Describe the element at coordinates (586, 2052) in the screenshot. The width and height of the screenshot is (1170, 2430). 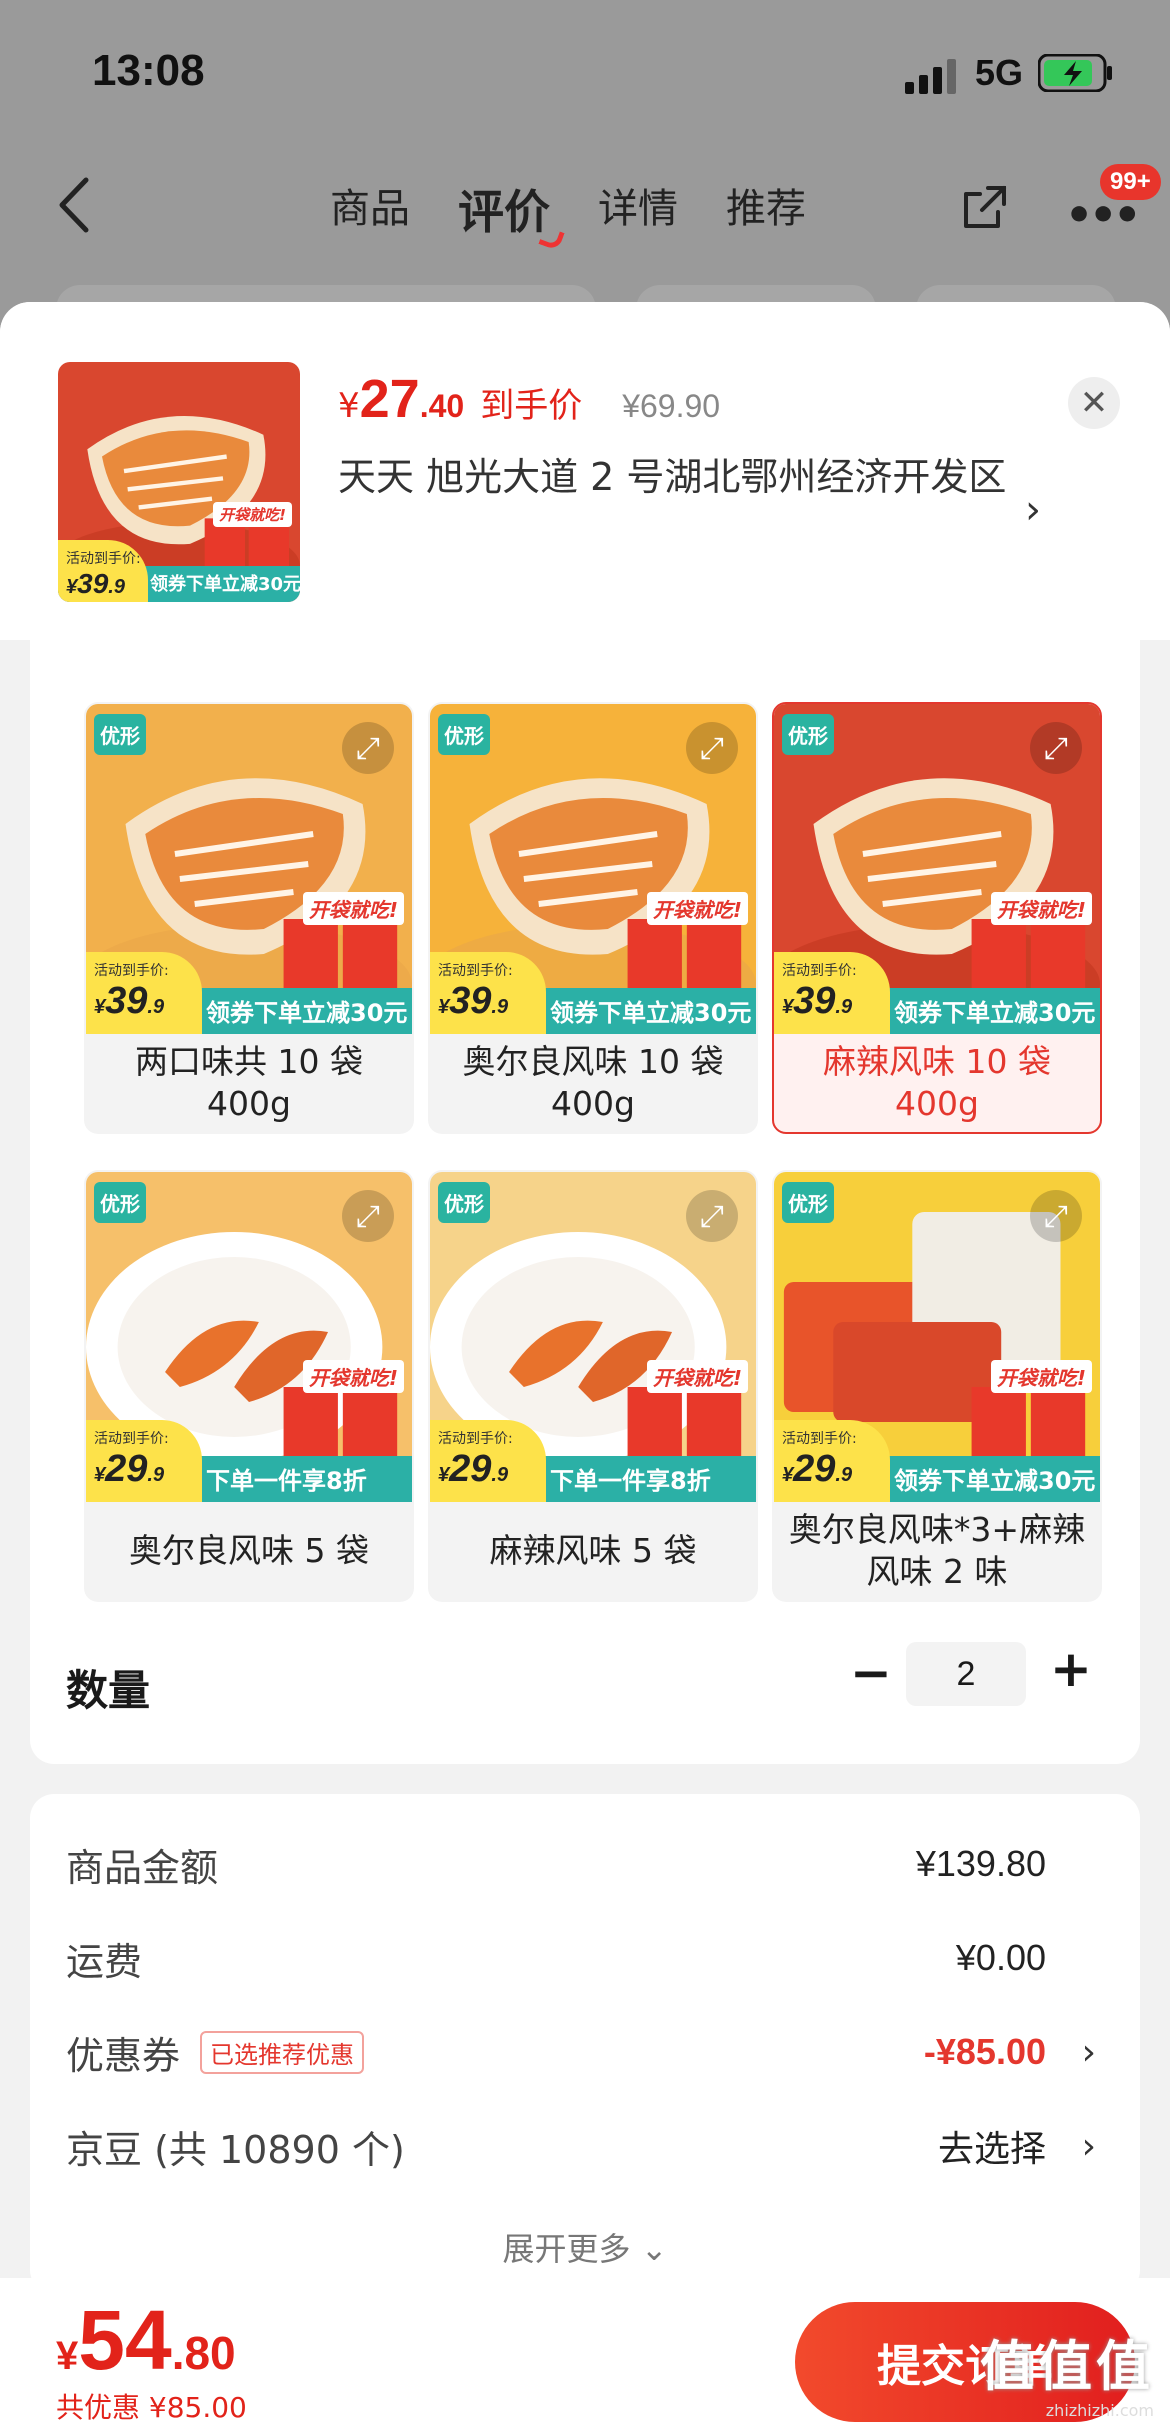
I see `coupon-row: 优惠券 已选推荐优惠 -¥85.00 ›` at that location.